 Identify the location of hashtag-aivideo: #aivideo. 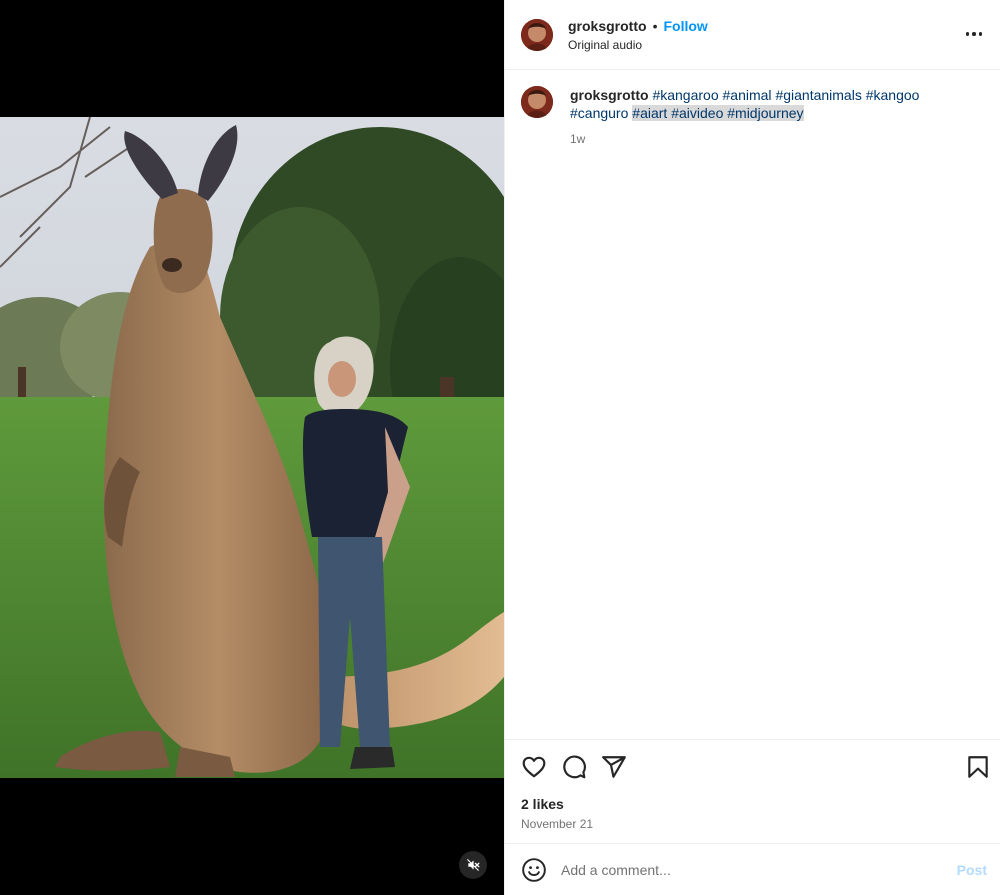
(697, 113).